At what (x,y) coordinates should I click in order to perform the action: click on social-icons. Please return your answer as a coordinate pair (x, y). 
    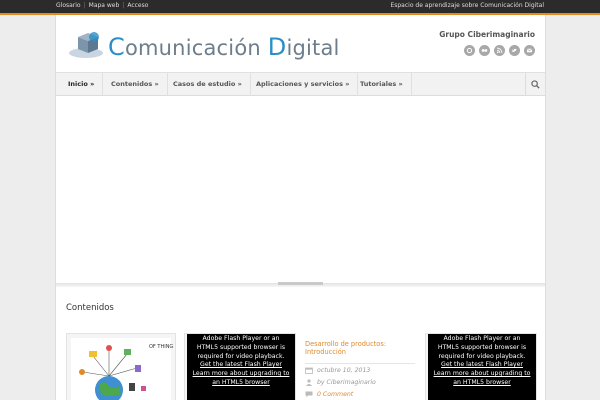
    Looking at the image, I should click on (499, 50).